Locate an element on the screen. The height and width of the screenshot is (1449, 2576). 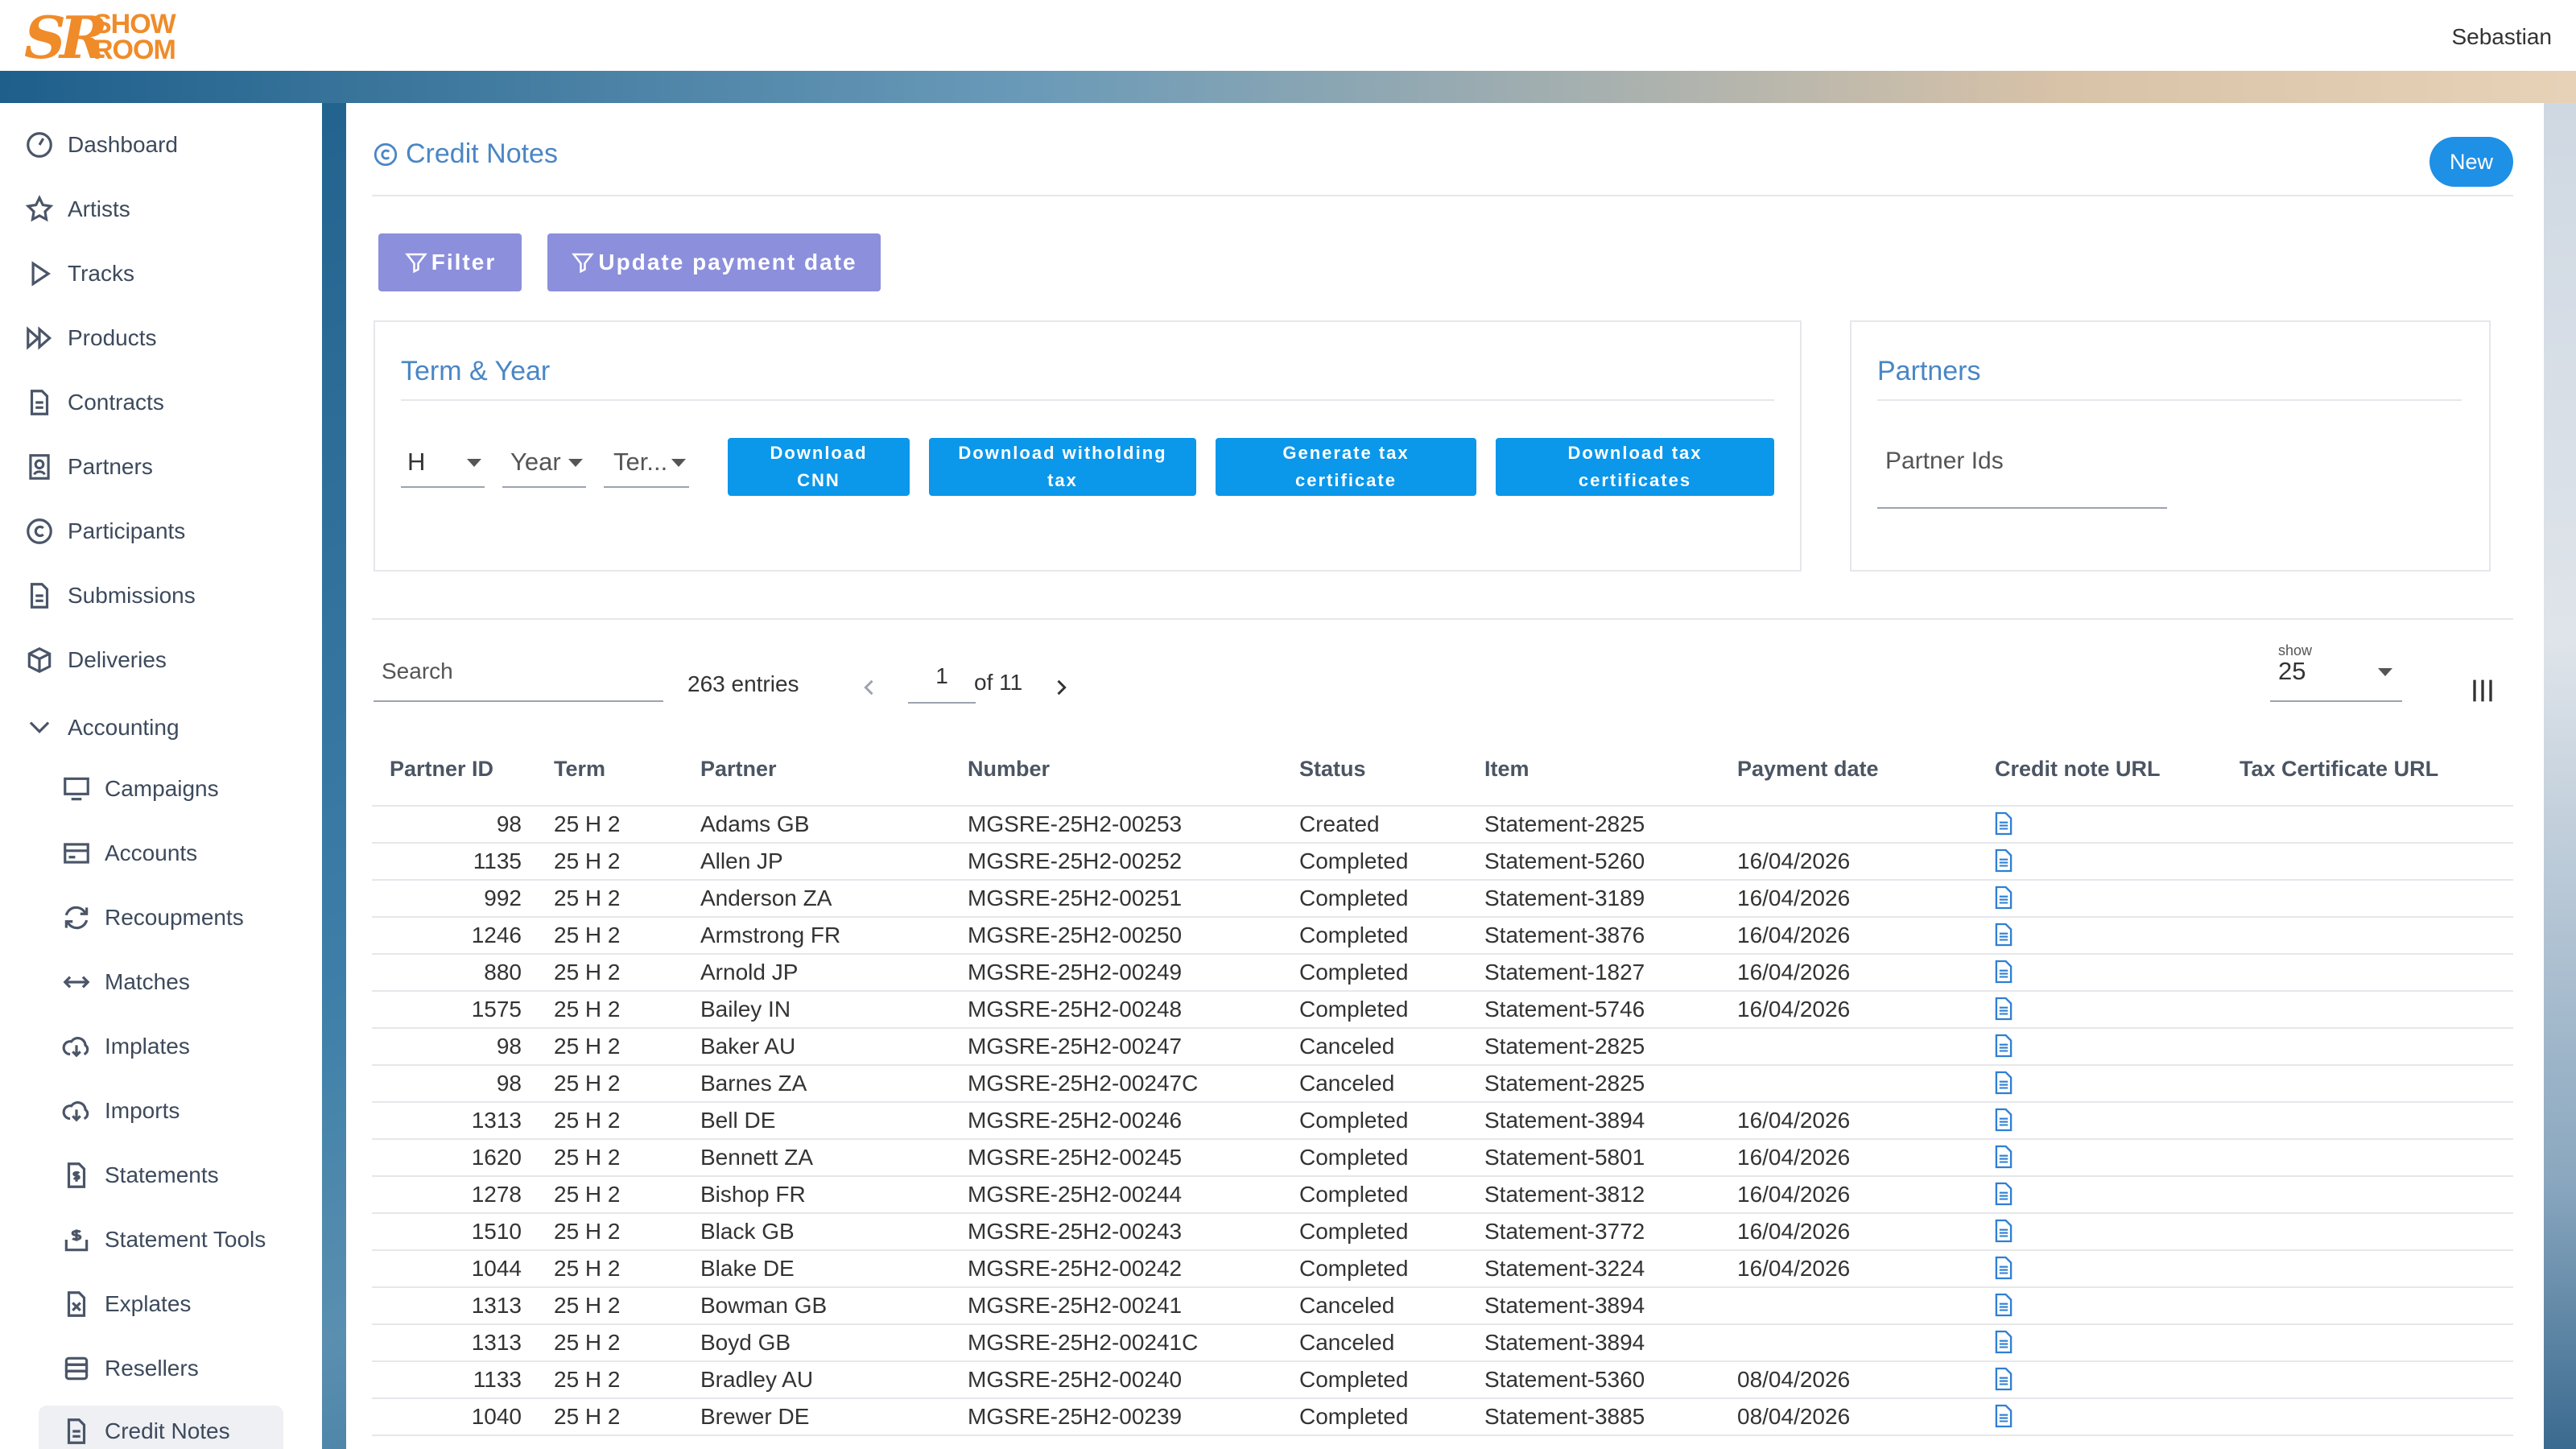
column-item: Item is located at coordinates (1507, 769).